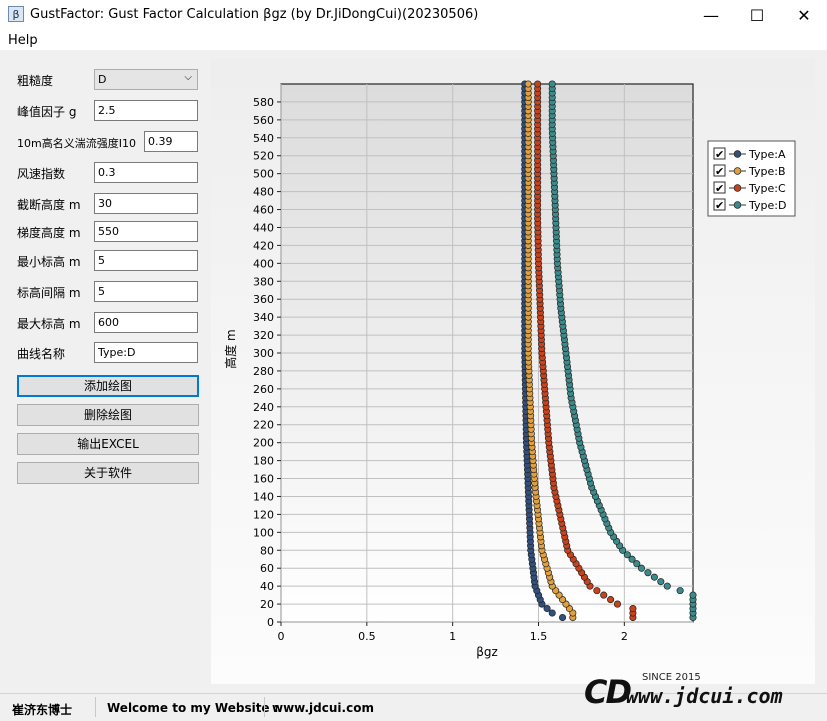  What do you see at coordinates (263, 245) in the screenshot?
I see `y-tick-label: 420` at bounding box center [263, 245].